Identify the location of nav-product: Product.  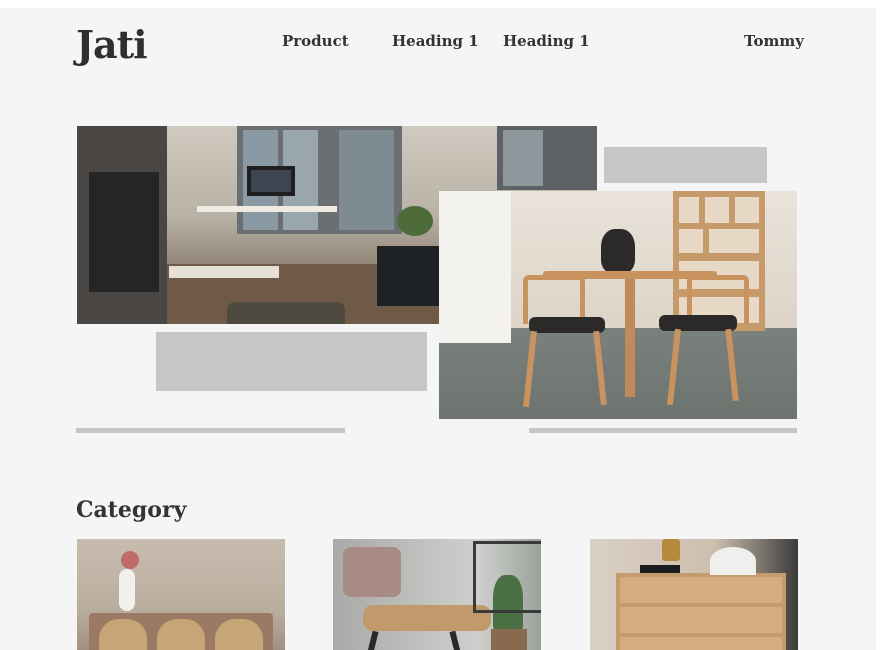
(315, 41).